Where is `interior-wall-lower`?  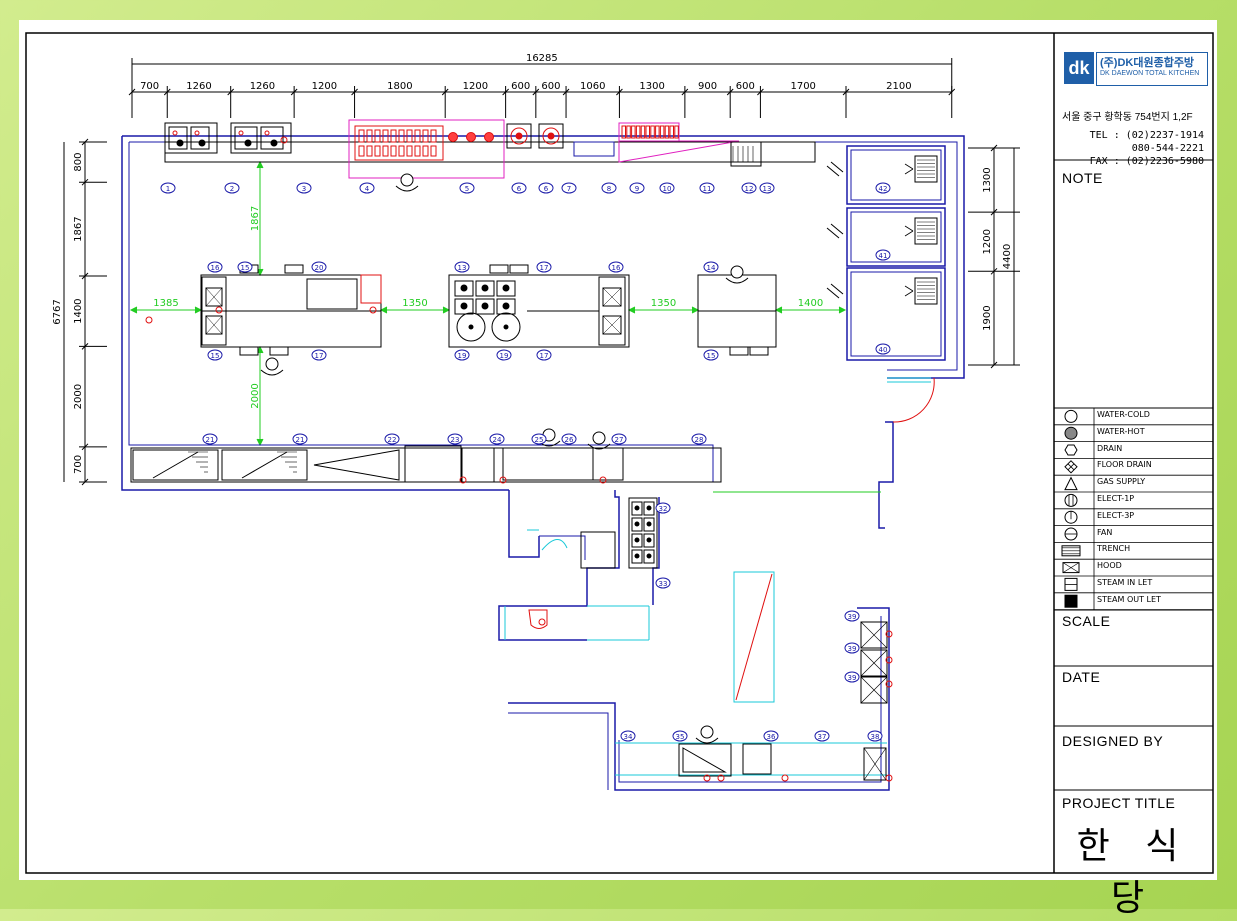
interior-wall-lower is located at coordinates (750, 699).